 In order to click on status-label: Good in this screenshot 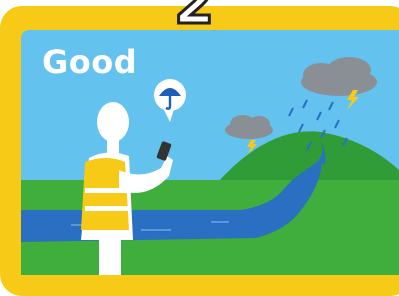, I will do `click(90, 62)`.